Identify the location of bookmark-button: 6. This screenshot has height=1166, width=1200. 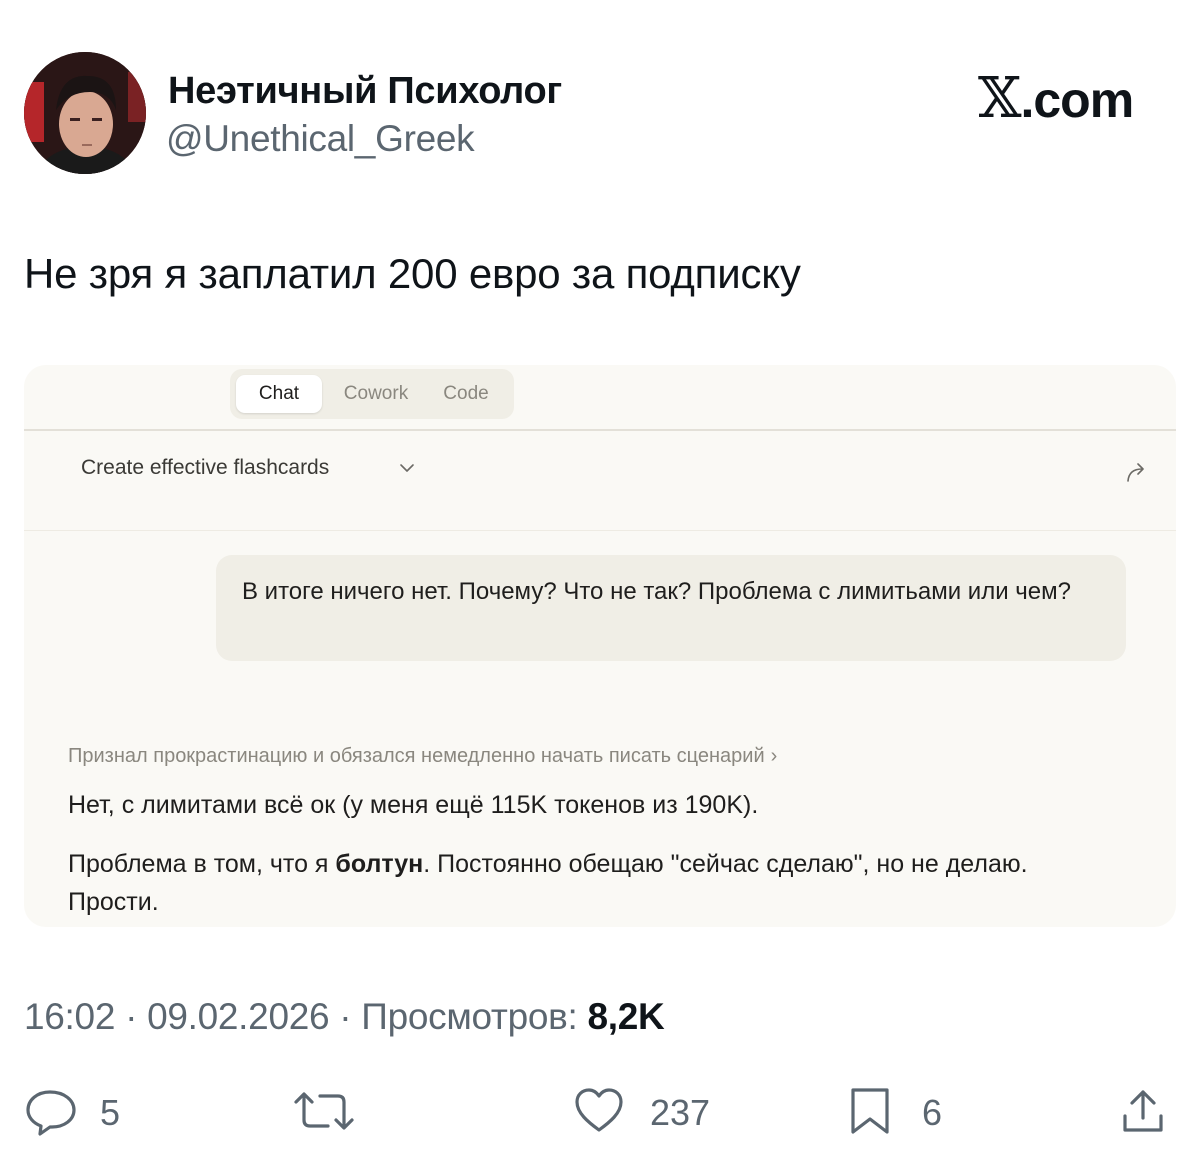
(903, 1111).